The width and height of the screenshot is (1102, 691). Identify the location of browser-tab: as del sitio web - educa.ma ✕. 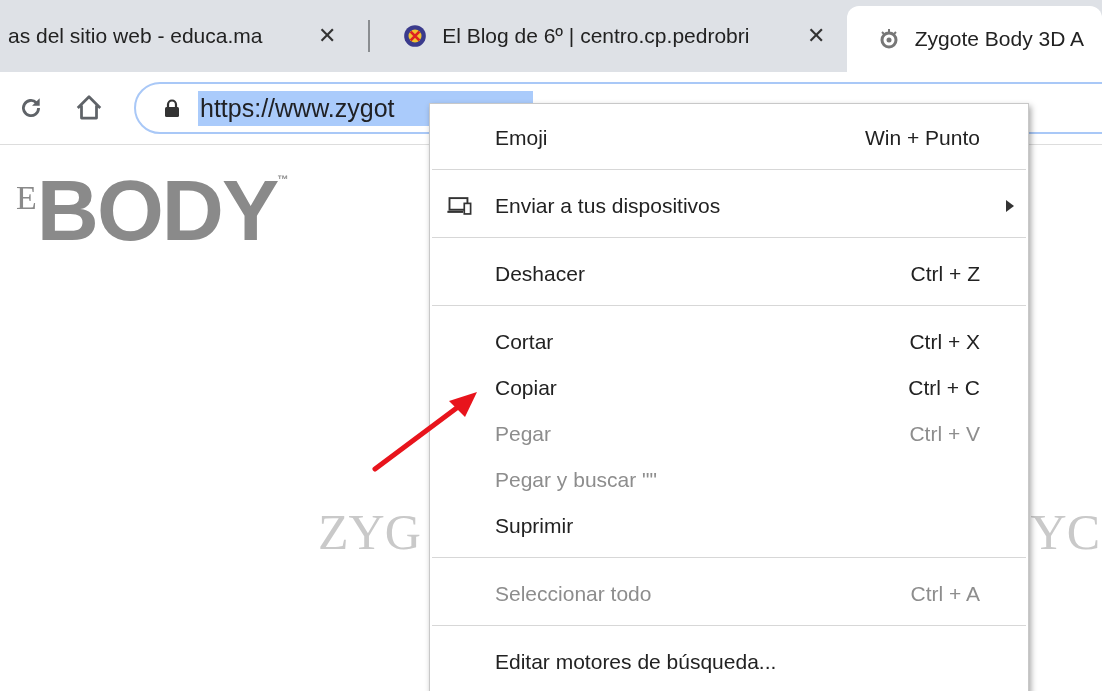
(181, 36).